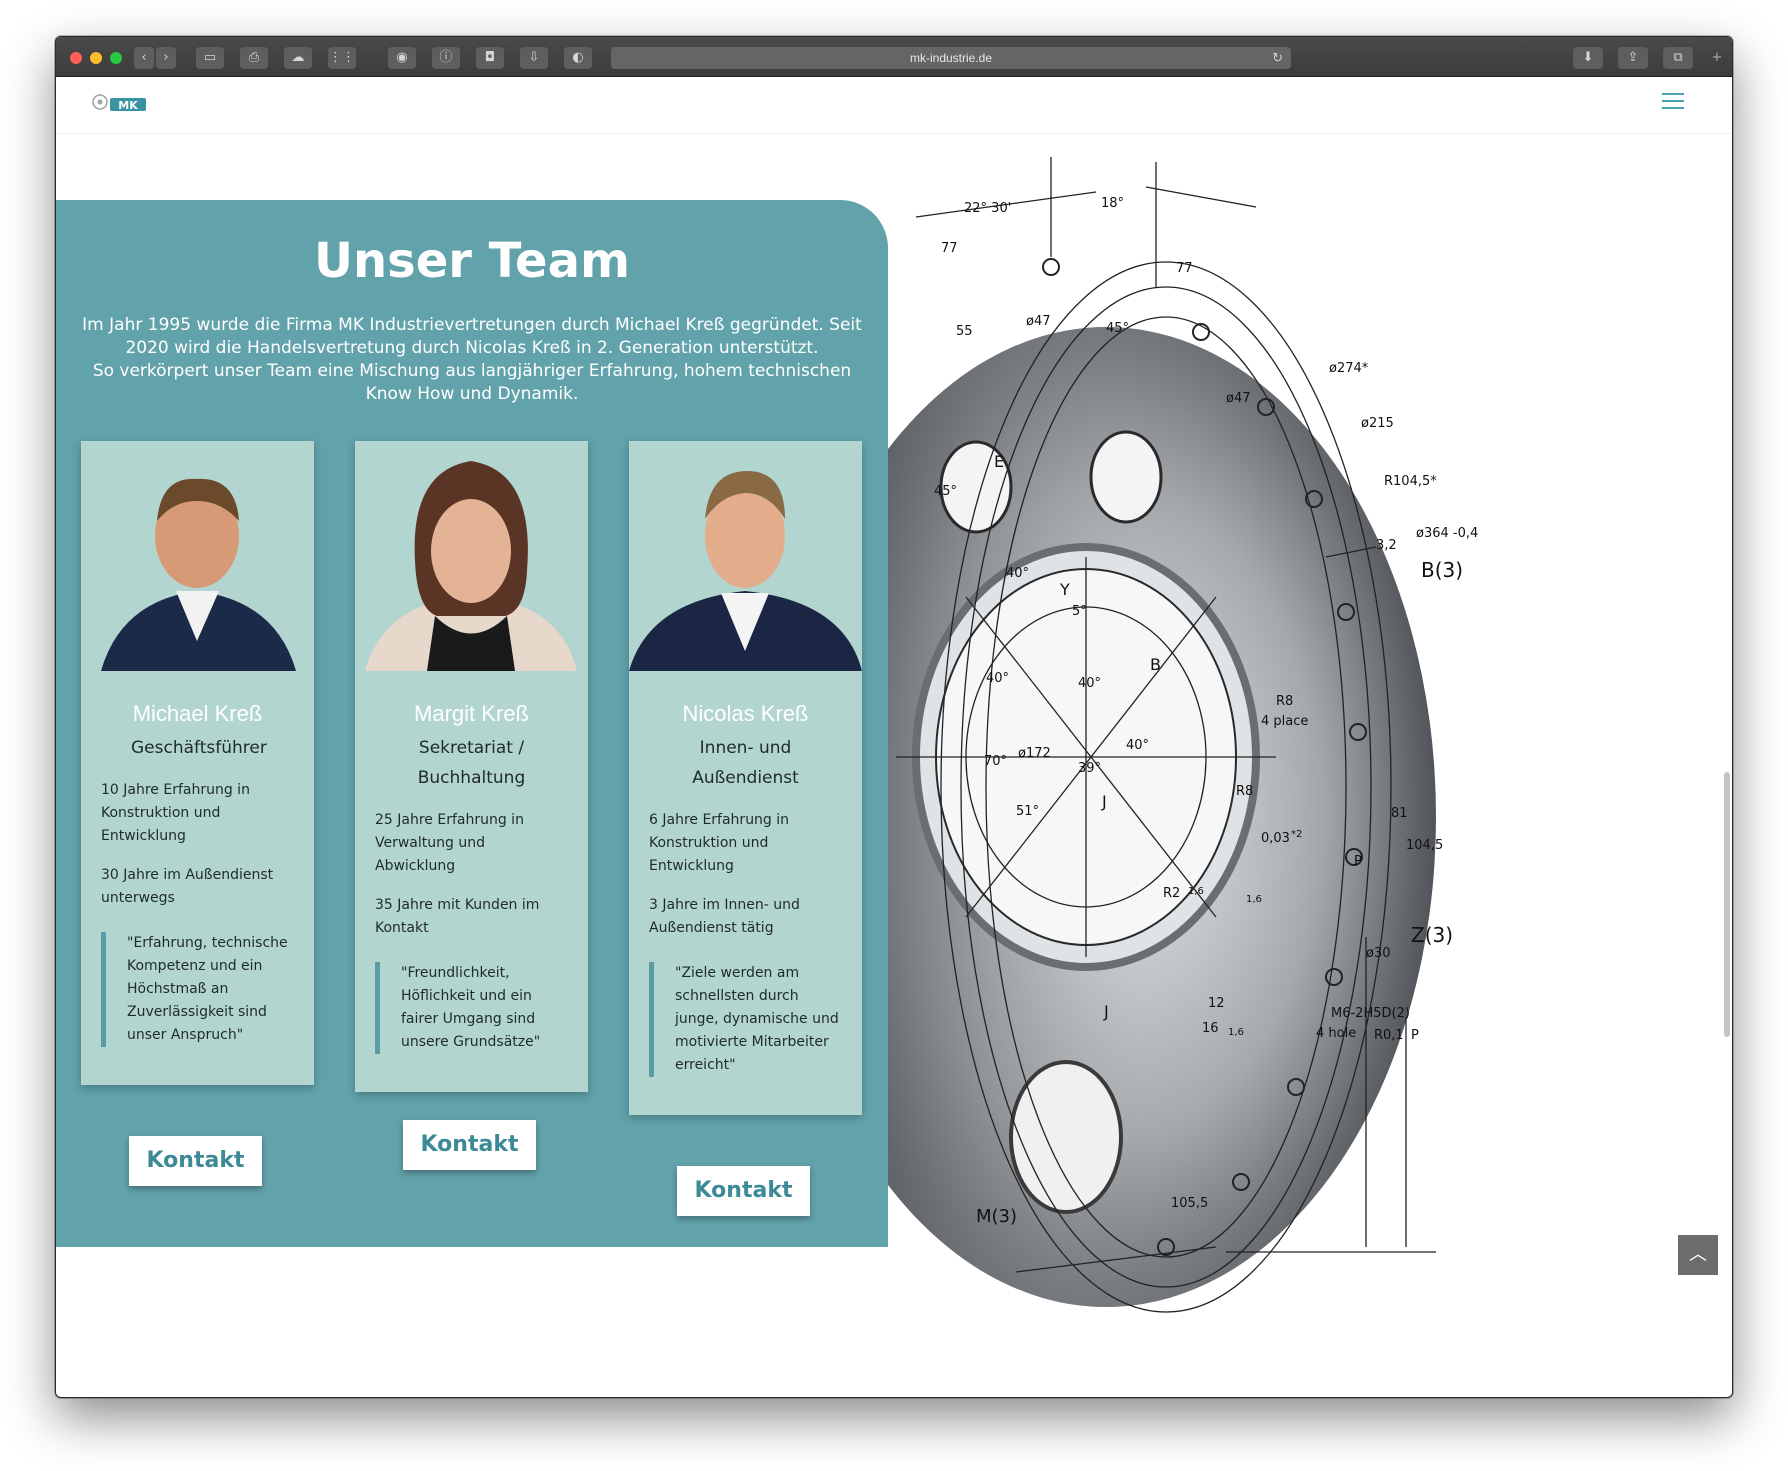 Image resolution: width=1788 pixels, height=1471 pixels. Describe the element at coordinates (116, 58) in the screenshot. I see `zoom-window-button` at that location.